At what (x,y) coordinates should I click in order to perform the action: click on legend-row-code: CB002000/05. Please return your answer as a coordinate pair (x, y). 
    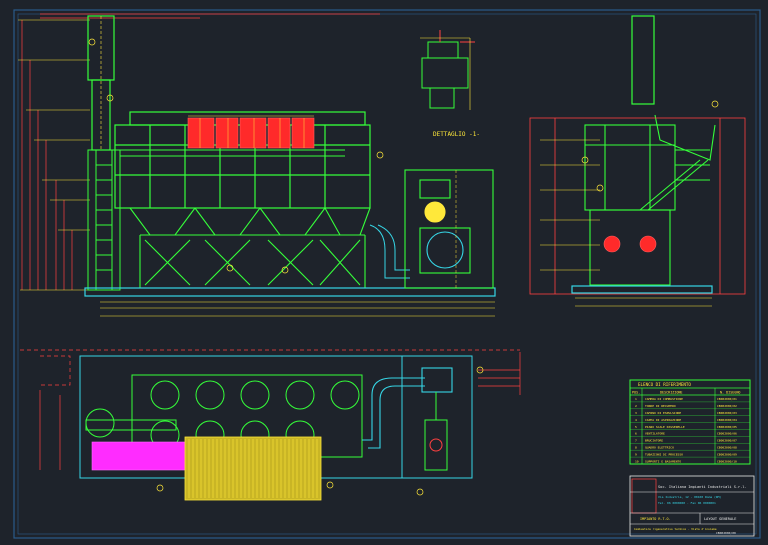
    Looking at the image, I should click on (727, 427).